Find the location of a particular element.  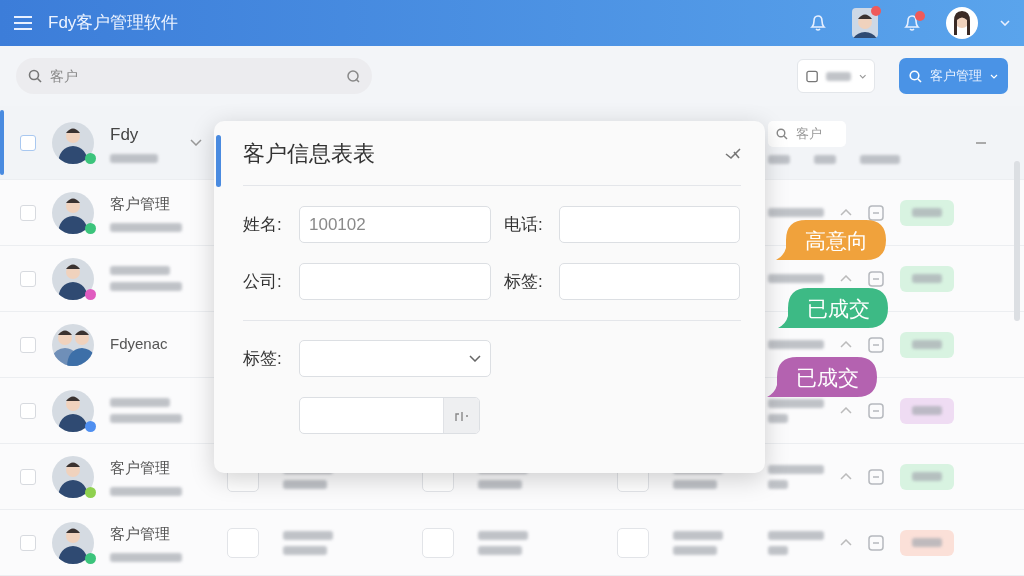

customer-name: Fdy is located at coordinates (125, 134).